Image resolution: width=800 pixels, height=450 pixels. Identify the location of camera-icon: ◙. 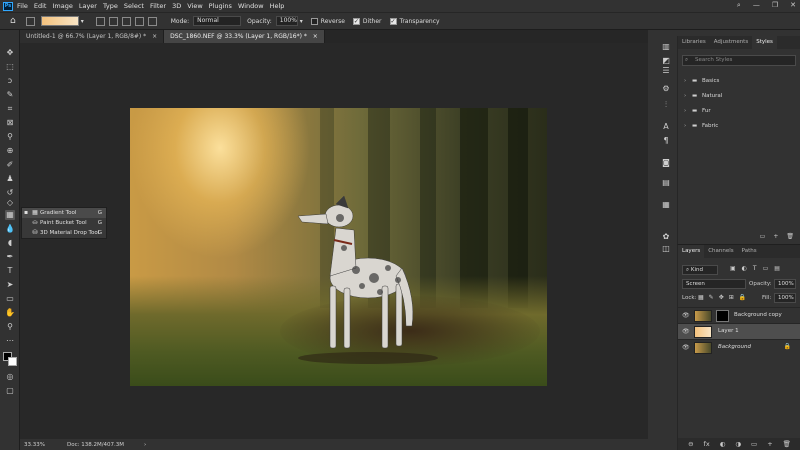
(666, 163).